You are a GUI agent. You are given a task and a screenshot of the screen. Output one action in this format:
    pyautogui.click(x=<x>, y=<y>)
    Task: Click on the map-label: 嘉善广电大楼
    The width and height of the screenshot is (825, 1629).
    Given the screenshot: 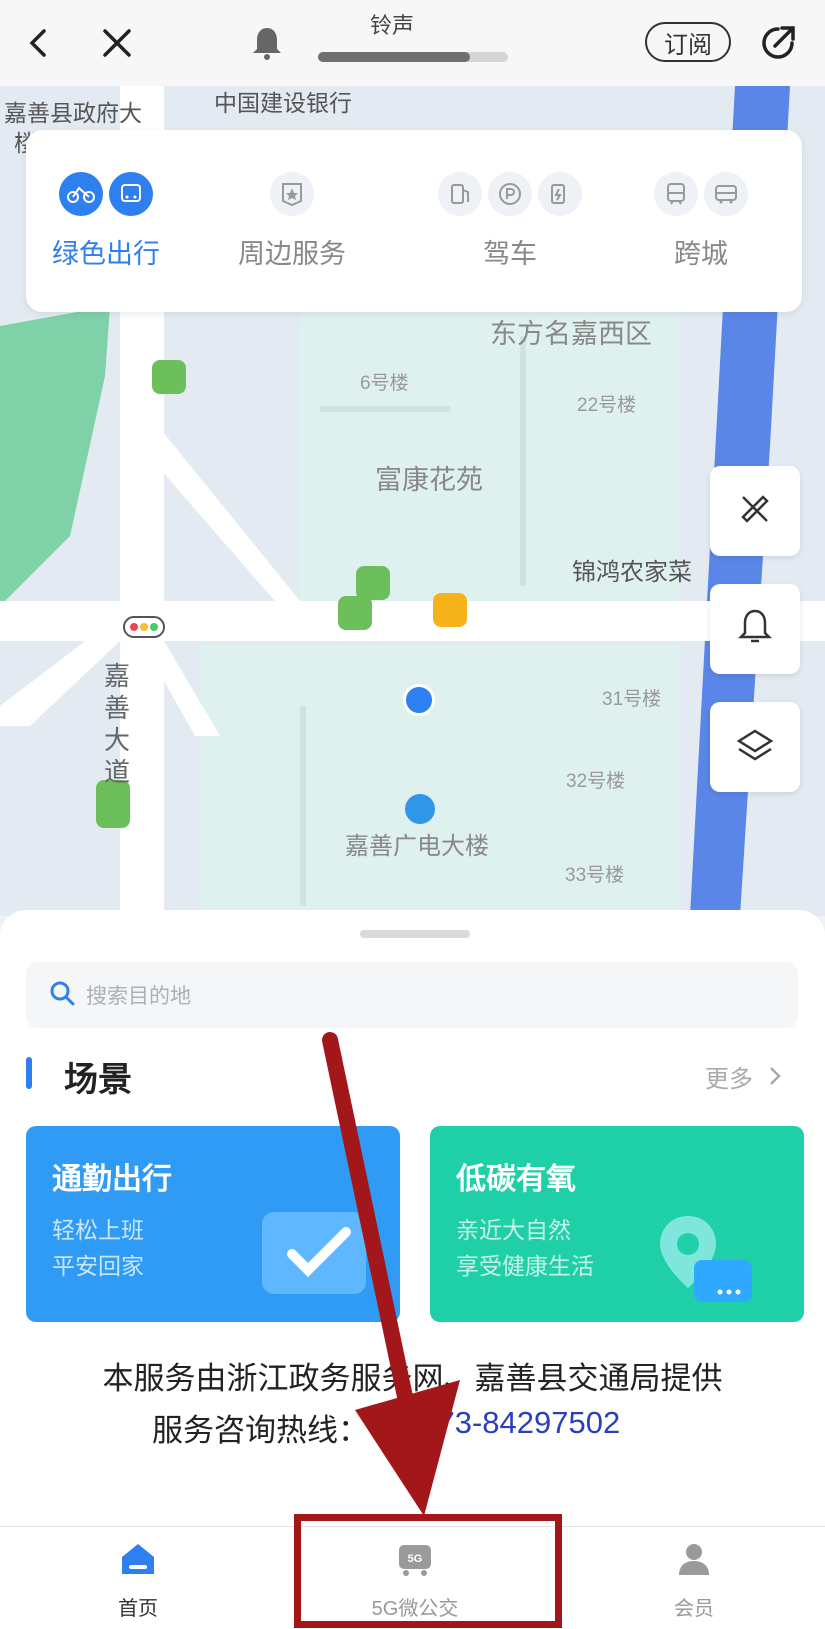 What is the action you would take?
    pyautogui.click(x=417, y=846)
    